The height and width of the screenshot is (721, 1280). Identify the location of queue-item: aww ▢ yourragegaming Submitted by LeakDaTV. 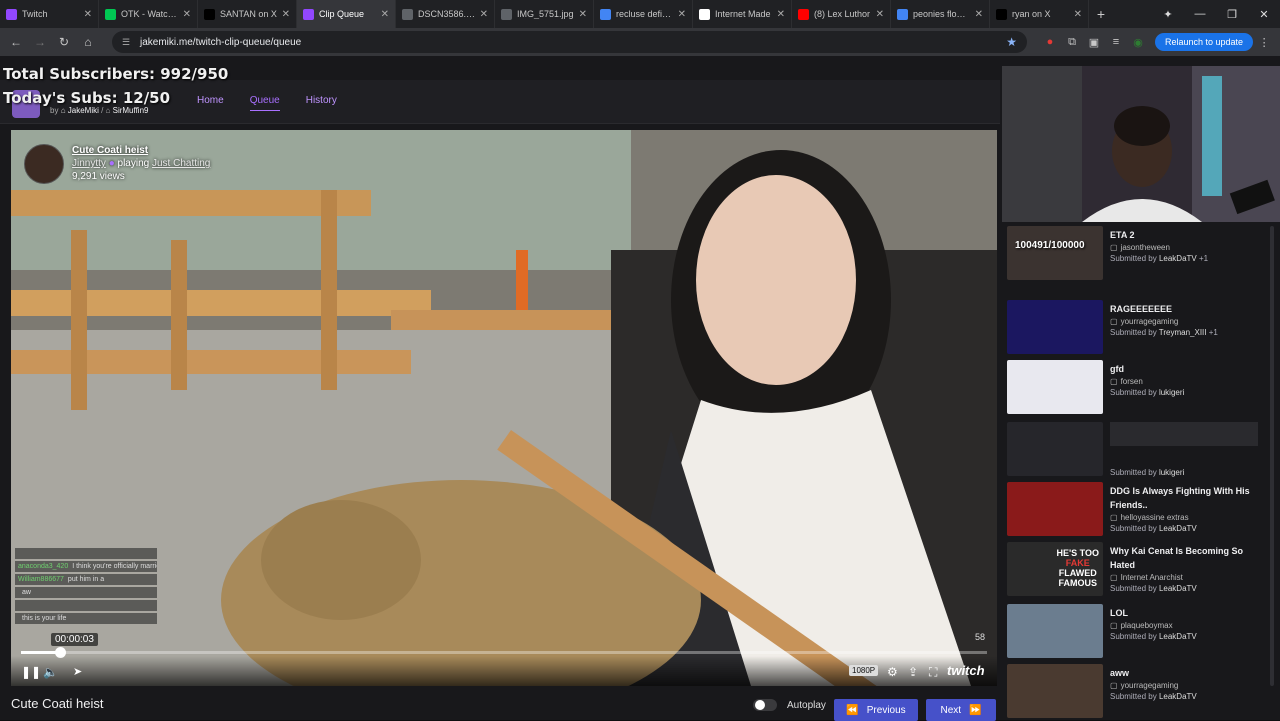
(1137, 692).